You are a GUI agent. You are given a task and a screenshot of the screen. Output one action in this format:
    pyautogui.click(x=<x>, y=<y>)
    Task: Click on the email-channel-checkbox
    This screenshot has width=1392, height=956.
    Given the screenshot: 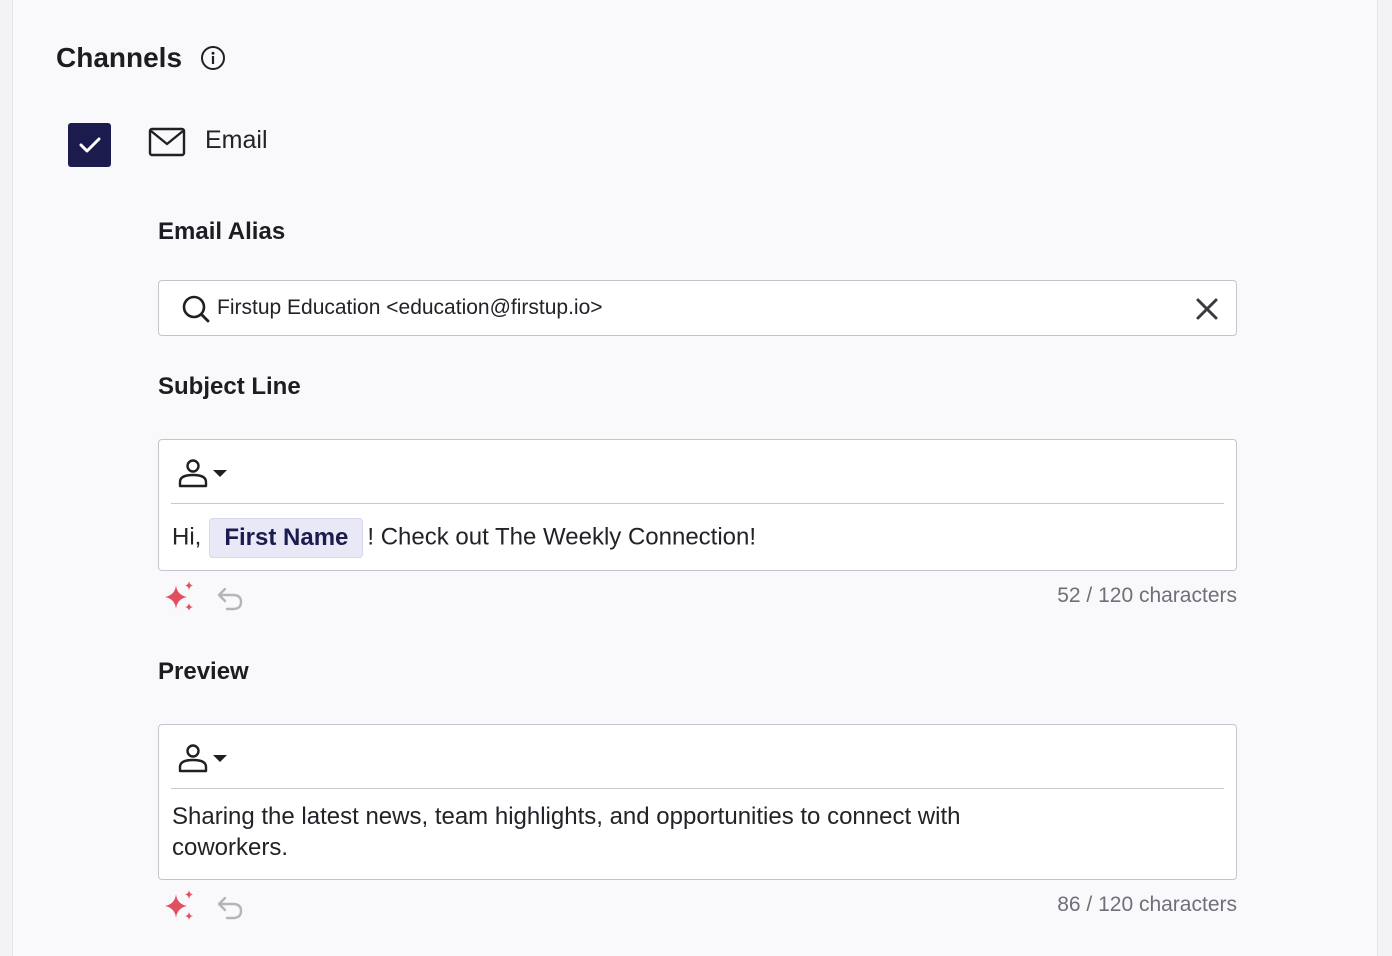 What is the action you would take?
    pyautogui.click(x=89, y=145)
    